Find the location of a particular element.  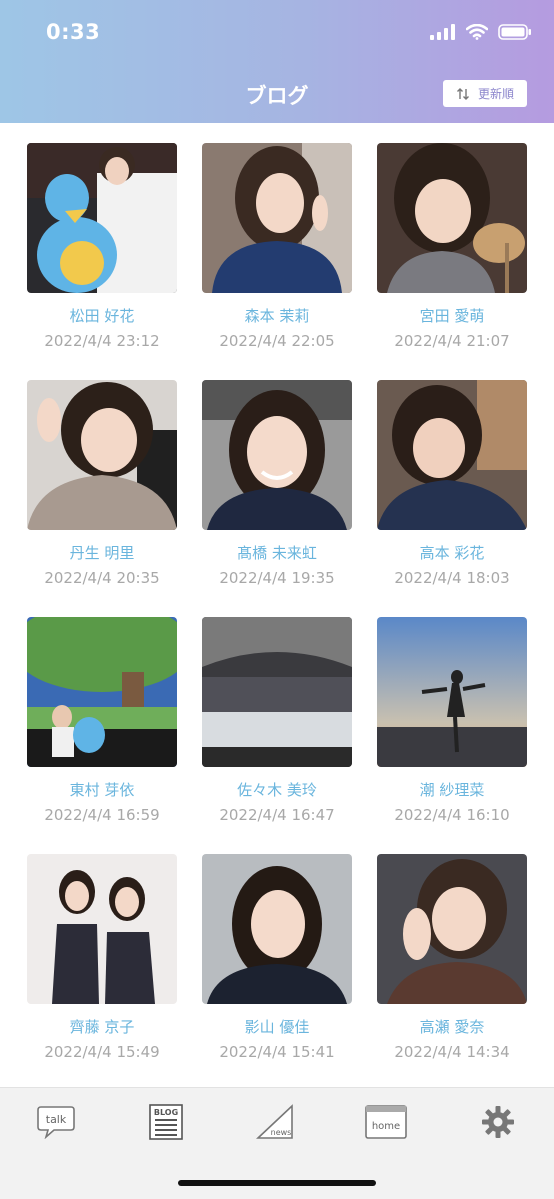

tab-talk-label: talk is located at coordinates (56, 1119).